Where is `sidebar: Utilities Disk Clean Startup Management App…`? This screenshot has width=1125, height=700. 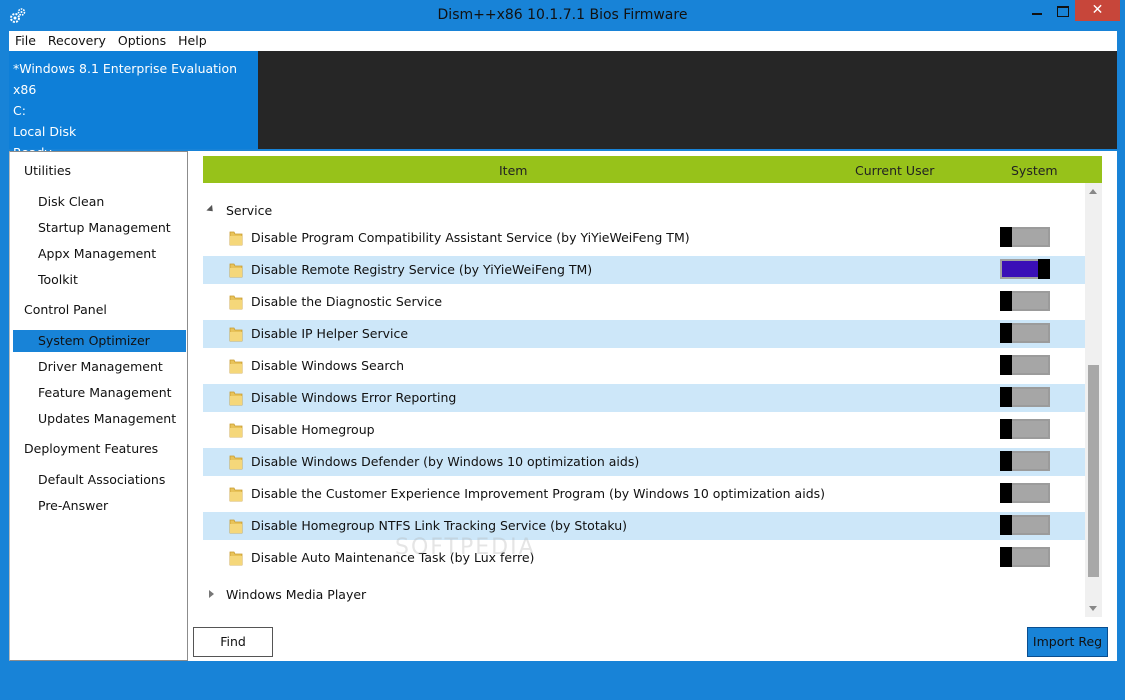
sidebar: Utilities Disk Clean Startup Management App… is located at coordinates (98, 406).